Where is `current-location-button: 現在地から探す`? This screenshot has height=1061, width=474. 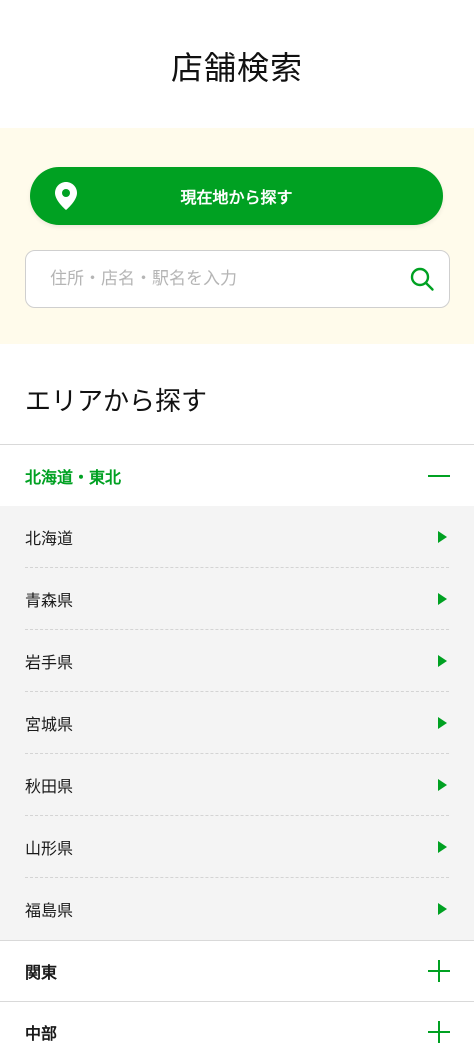 current-location-button: 現在地から探す is located at coordinates (236, 196).